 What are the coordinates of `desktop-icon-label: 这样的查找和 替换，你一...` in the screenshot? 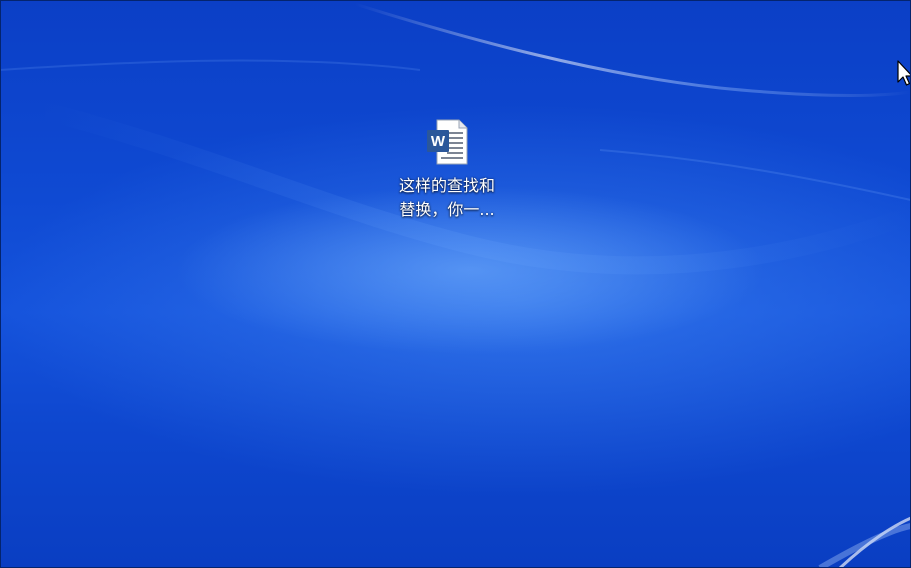 It's located at (446, 197).